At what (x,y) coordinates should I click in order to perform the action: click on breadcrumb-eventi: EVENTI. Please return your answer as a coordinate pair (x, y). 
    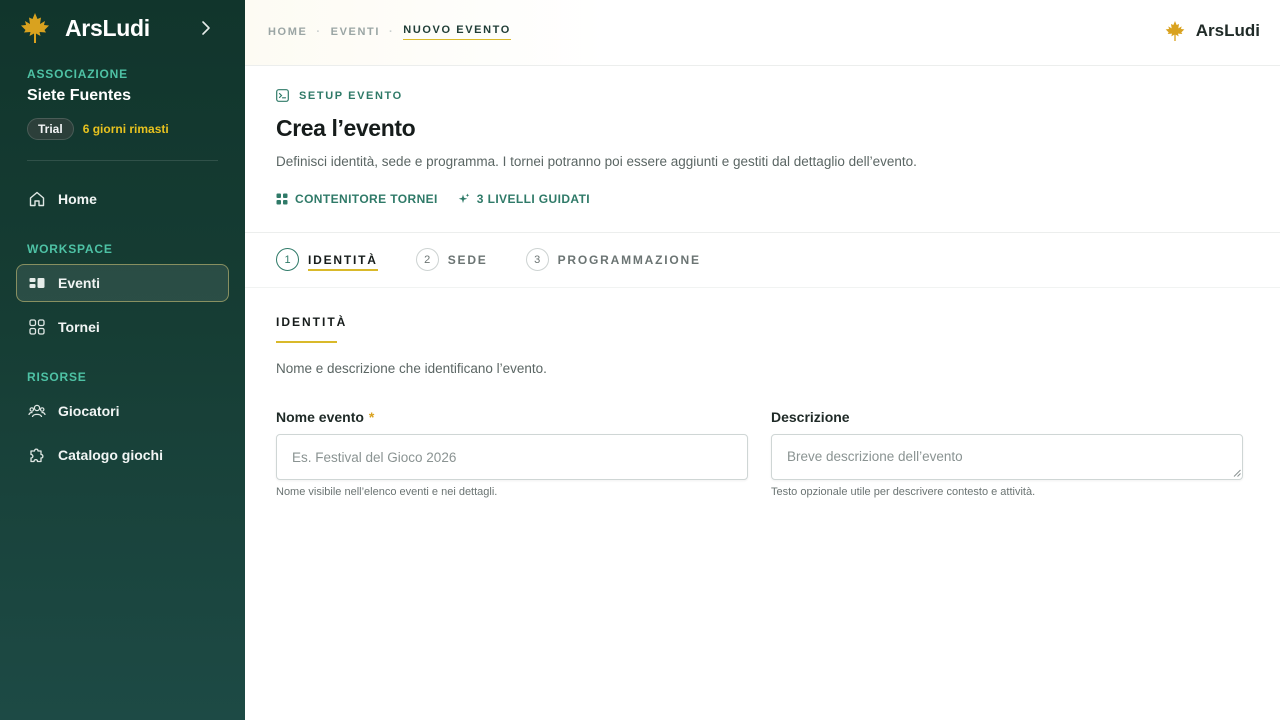
    Looking at the image, I should click on (355, 32).